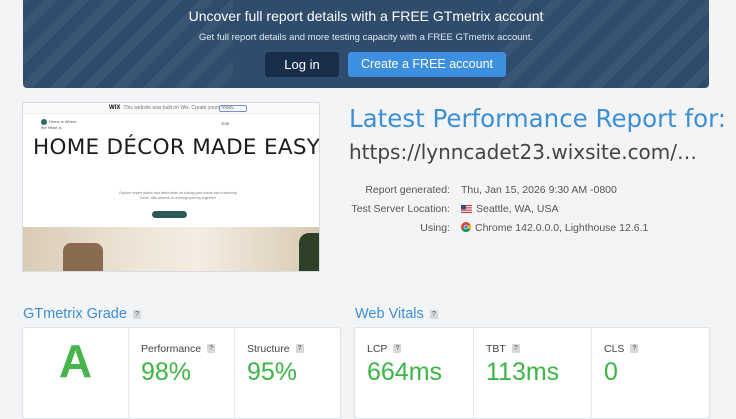 This screenshot has height=419, width=736. What do you see at coordinates (233, 108) in the screenshot?
I see `wix-upgrade-button` at bounding box center [233, 108].